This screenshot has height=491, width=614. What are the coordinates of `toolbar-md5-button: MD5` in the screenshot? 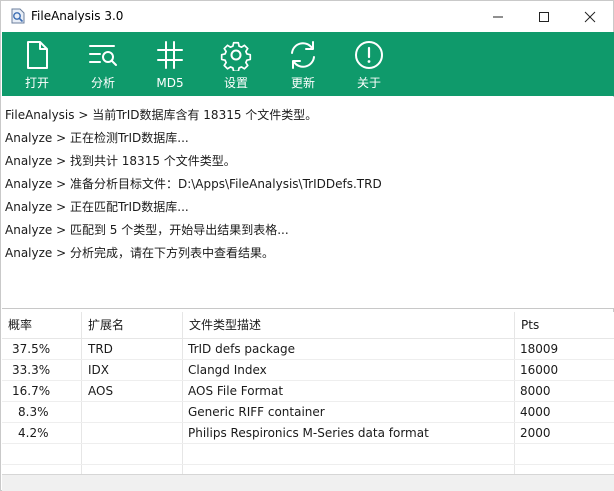 It's located at (170, 64).